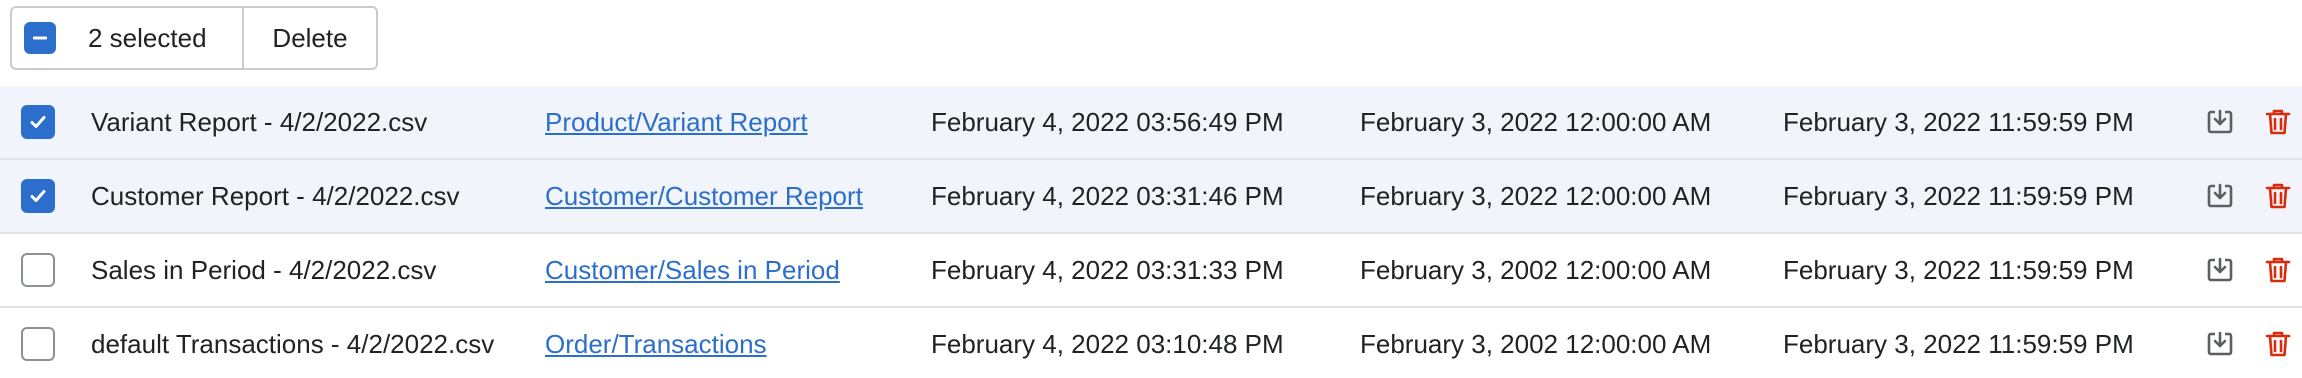 The height and width of the screenshot is (378, 2302). Describe the element at coordinates (656, 344) in the screenshot. I see `report-type-link: Order/Transactions` at that location.